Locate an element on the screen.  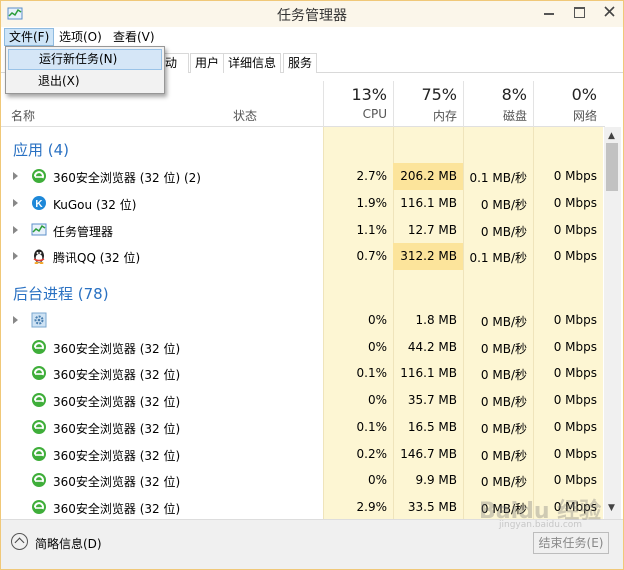
window-title: 任务管理器 is located at coordinates (312, 16).